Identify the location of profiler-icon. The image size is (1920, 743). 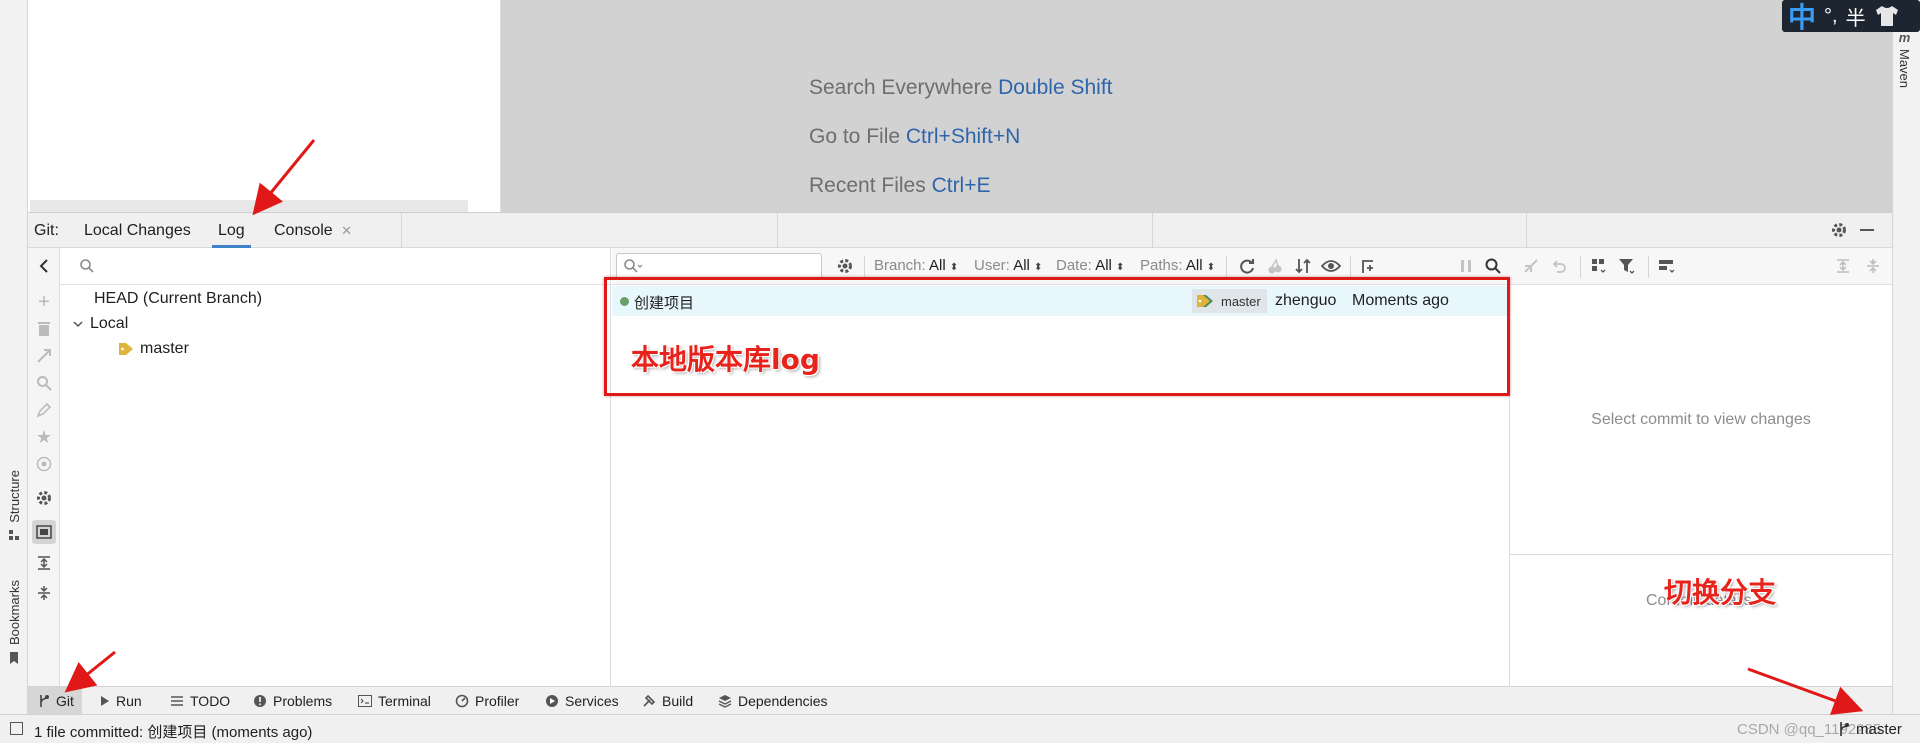
(462, 701).